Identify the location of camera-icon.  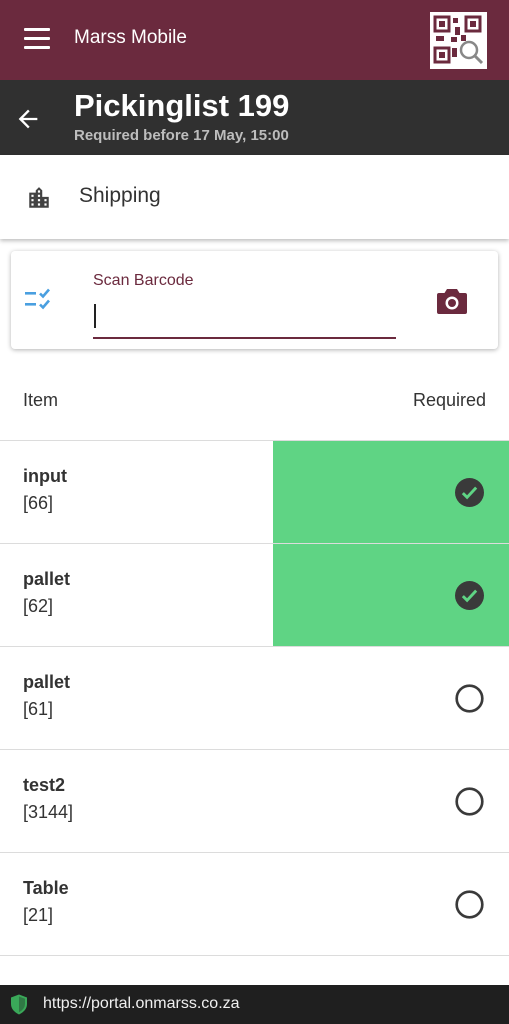
(452, 301).